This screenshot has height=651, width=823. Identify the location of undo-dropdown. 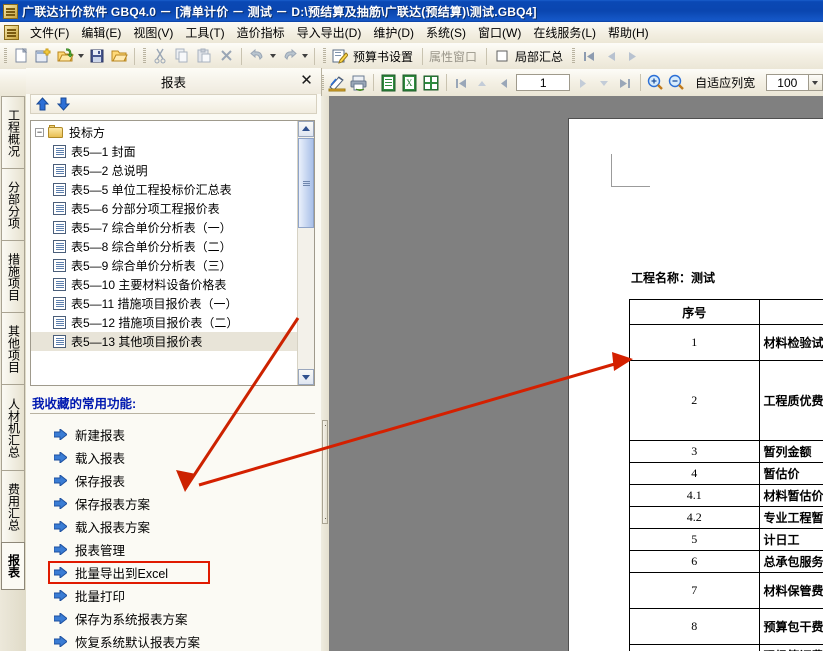
(273, 56).